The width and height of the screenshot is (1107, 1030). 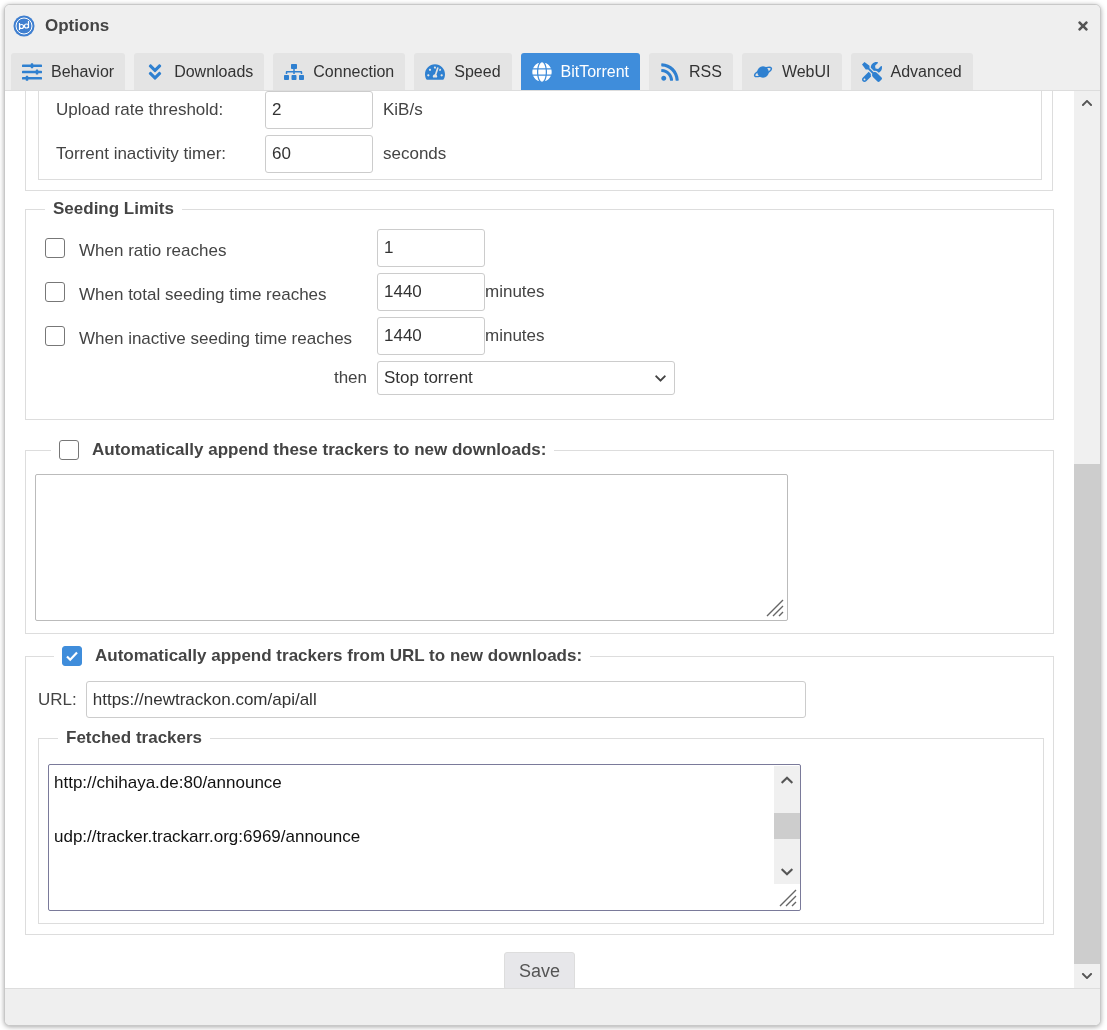 I want to click on app-logo-icon, so click(x=24, y=26).